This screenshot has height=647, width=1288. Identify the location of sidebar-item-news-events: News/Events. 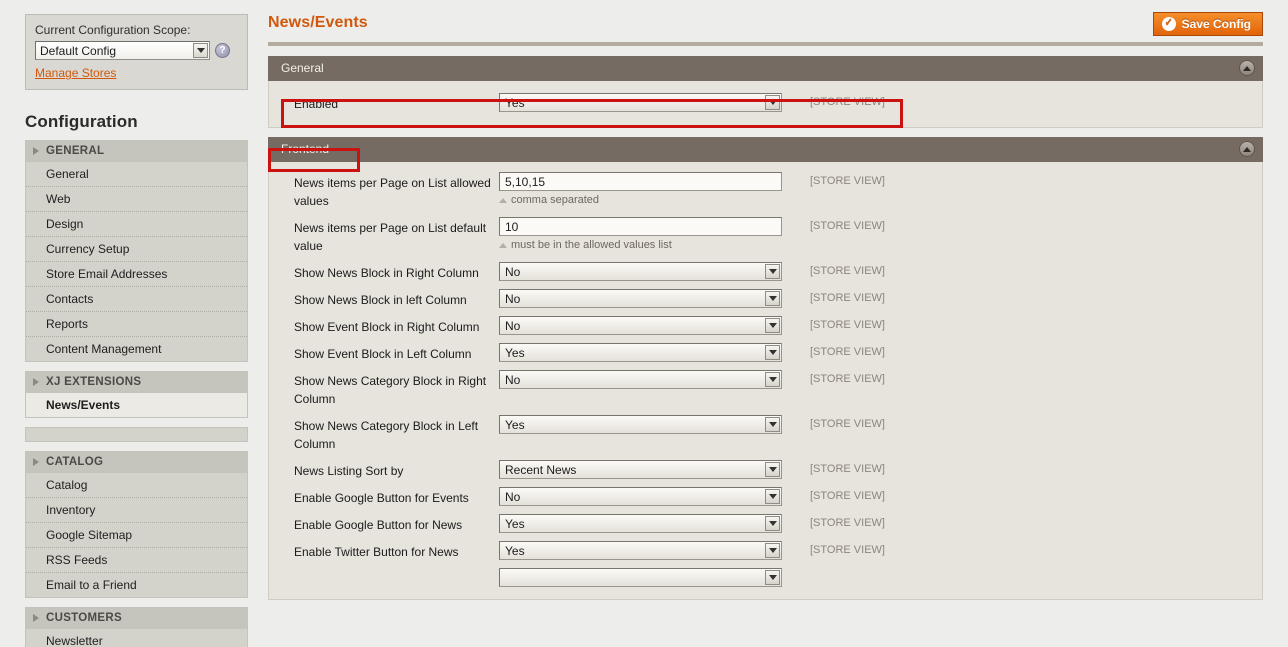
(136, 405).